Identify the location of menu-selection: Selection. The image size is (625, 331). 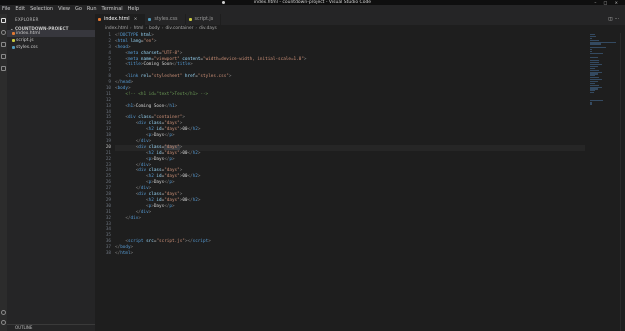
(41, 9).